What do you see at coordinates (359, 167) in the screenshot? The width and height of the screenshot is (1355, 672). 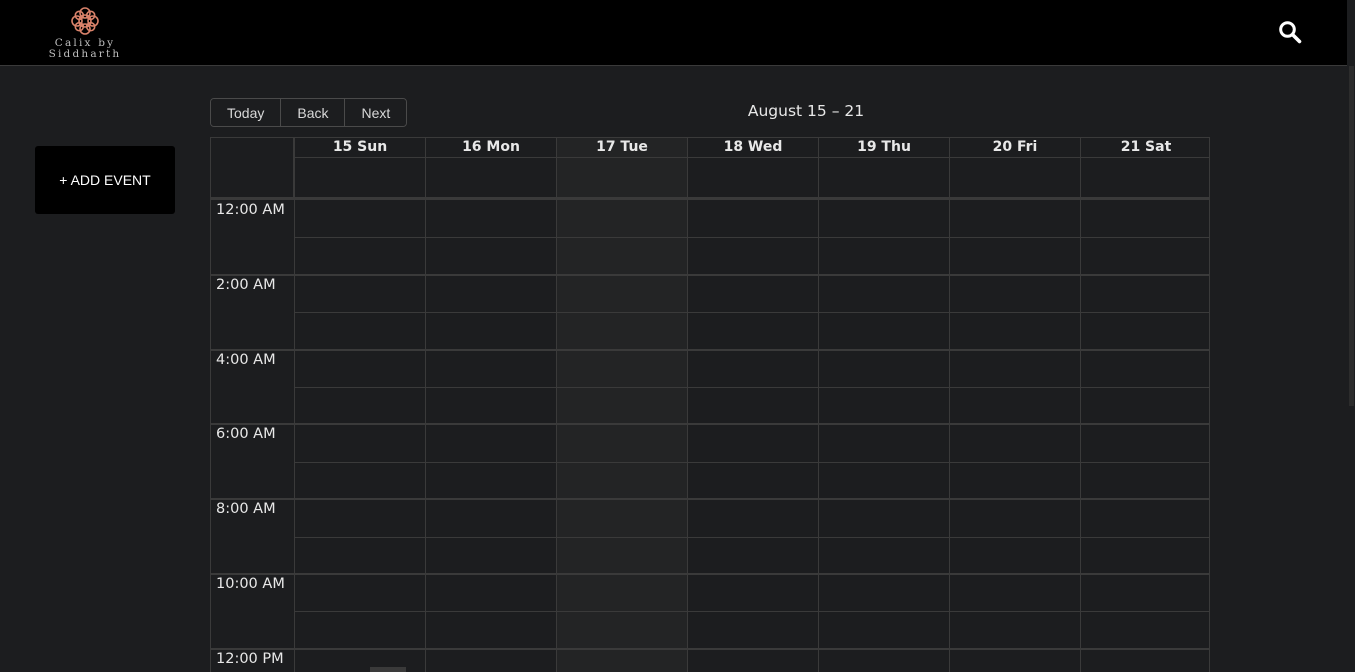 I see `day-header-1: 15 Sun` at bounding box center [359, 167].